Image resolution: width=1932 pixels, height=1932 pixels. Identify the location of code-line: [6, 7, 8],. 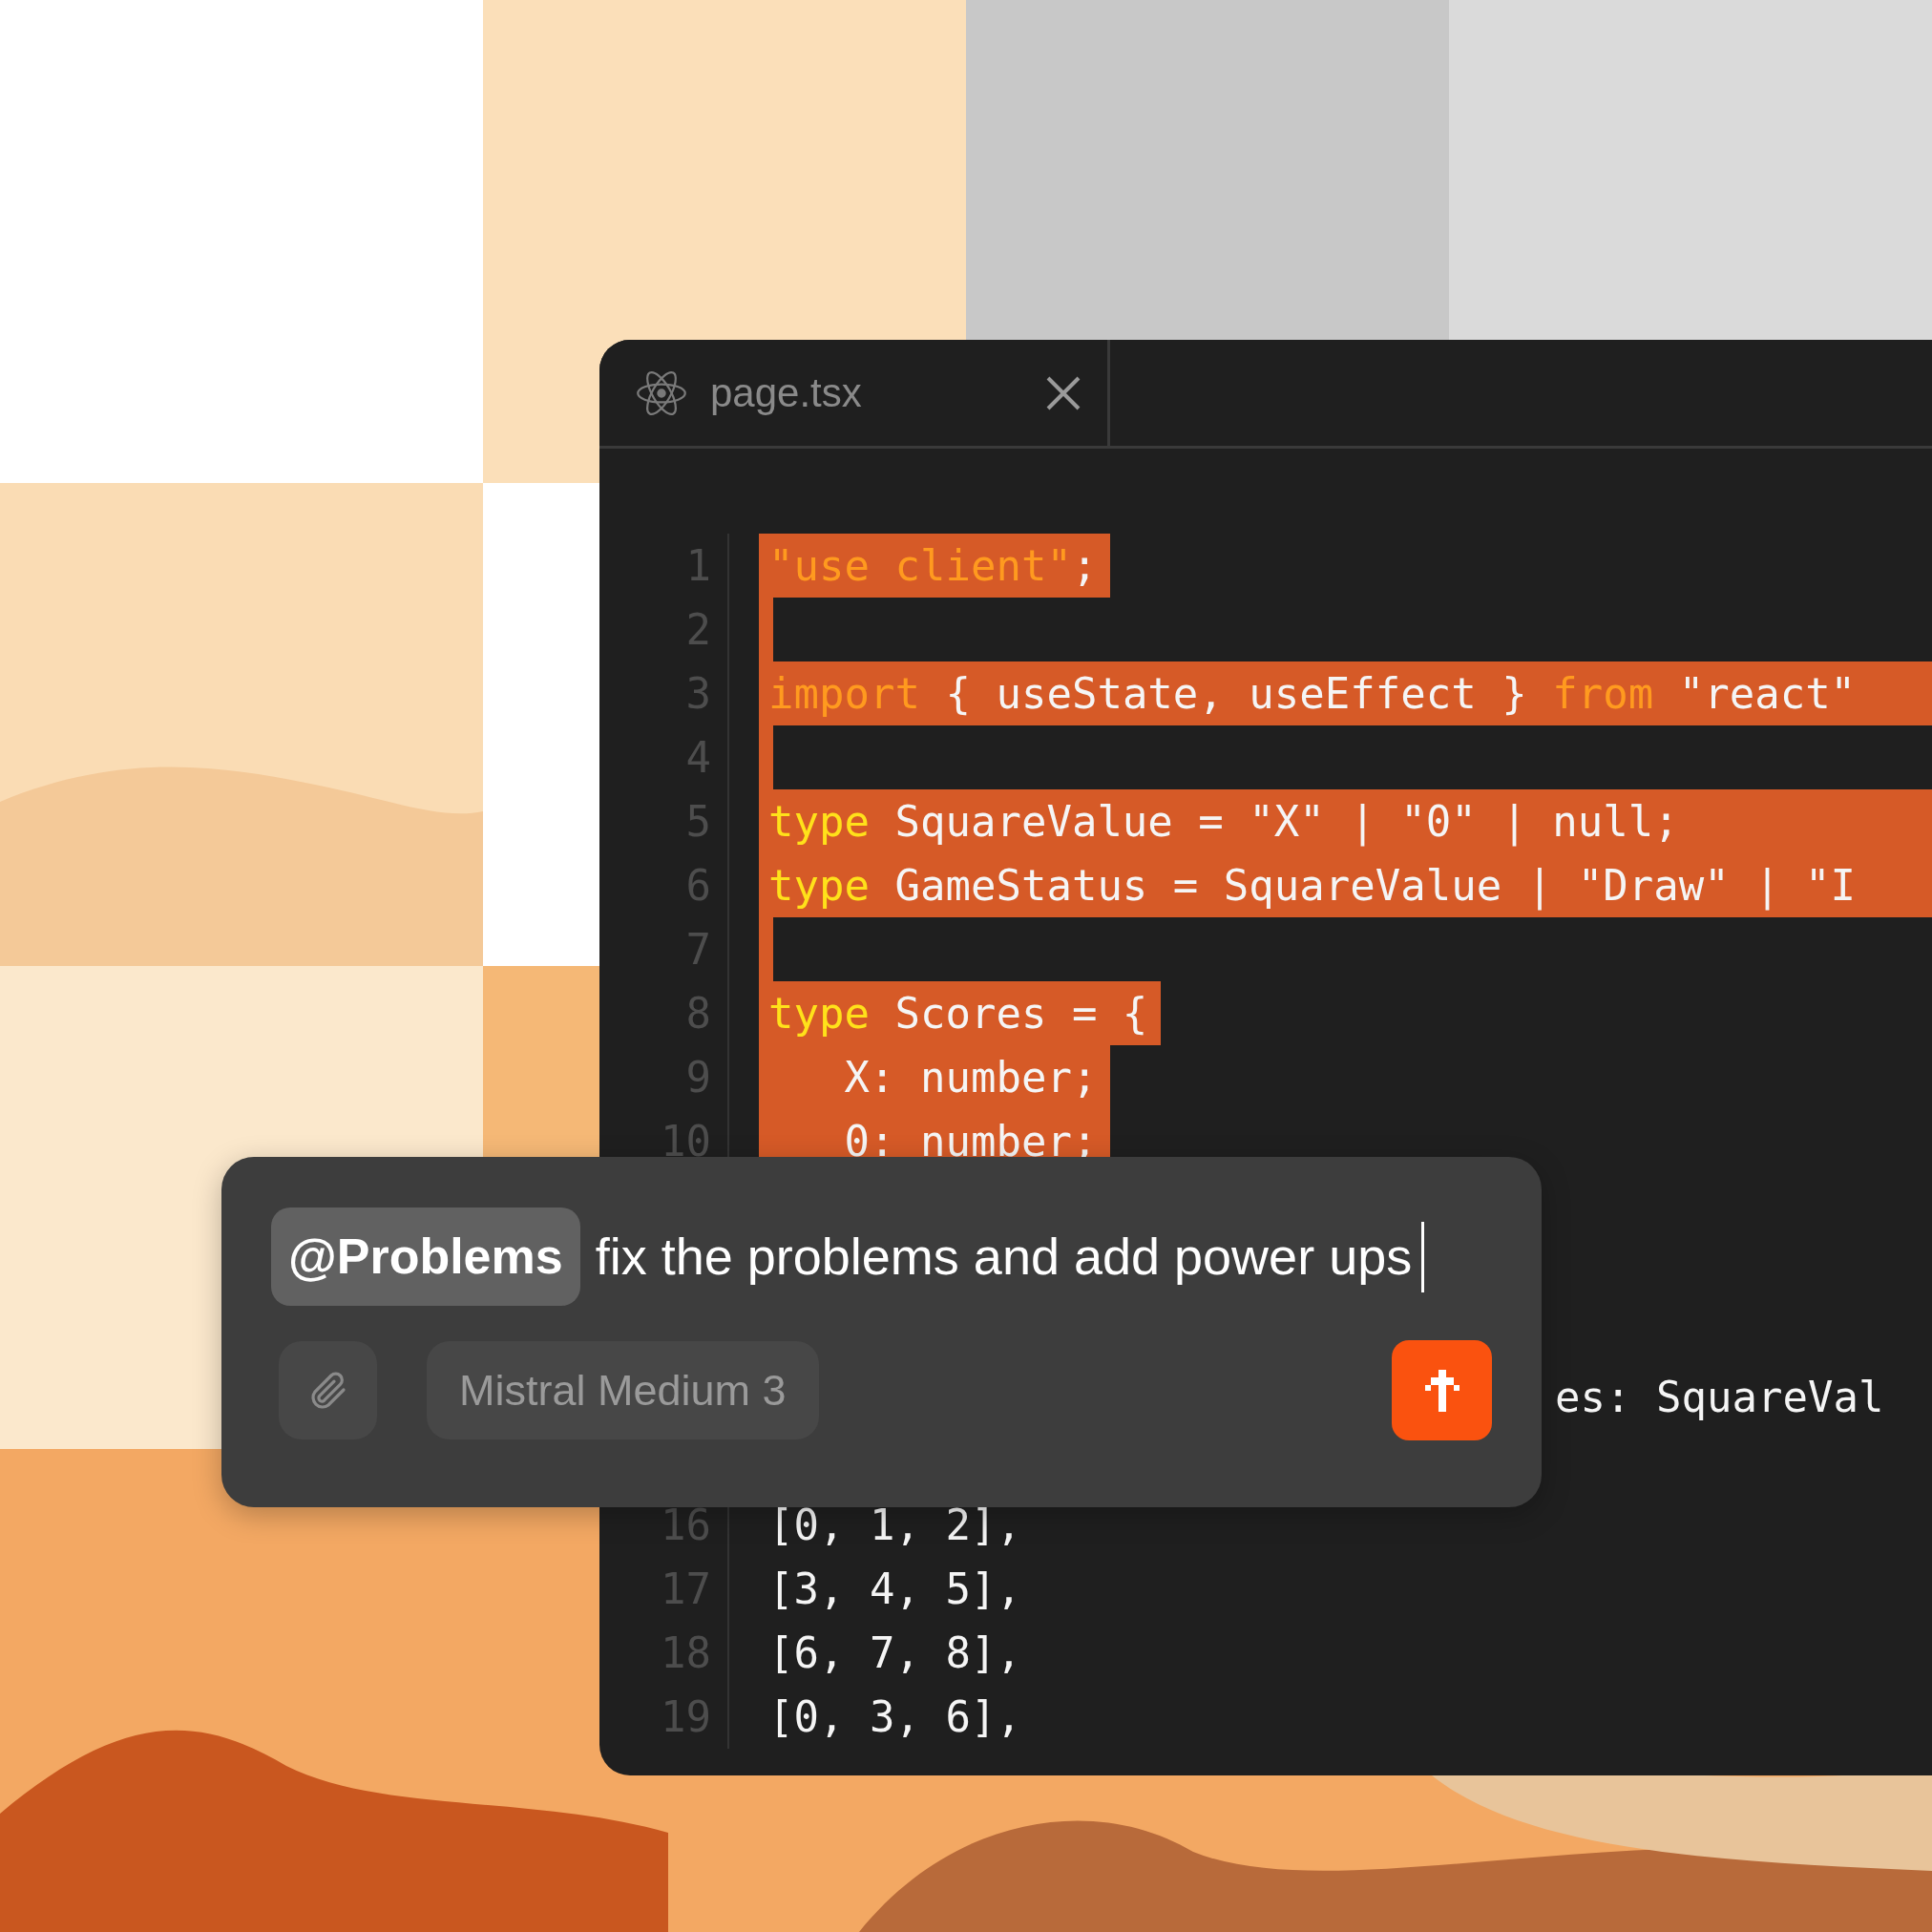
(895, 1654).